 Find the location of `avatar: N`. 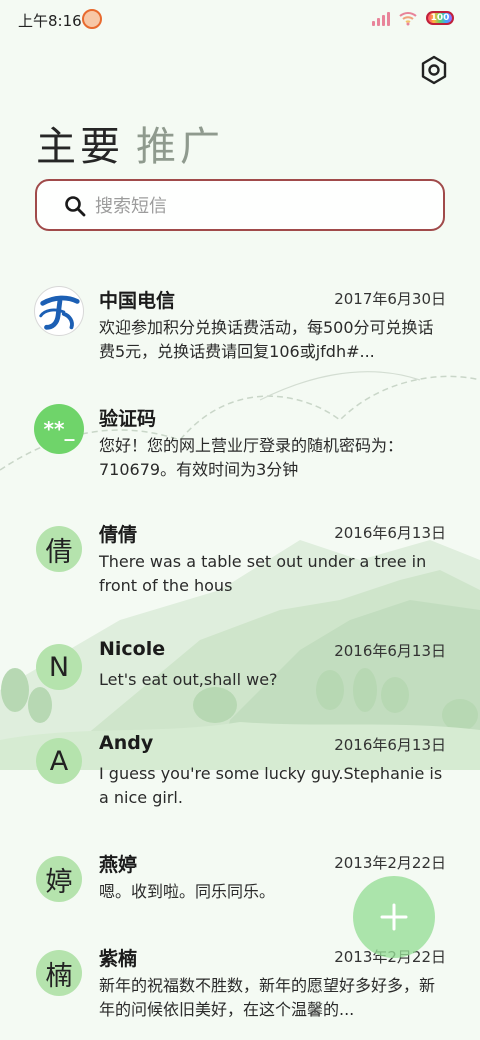

avatar: N is located at coordinates (59, 667).